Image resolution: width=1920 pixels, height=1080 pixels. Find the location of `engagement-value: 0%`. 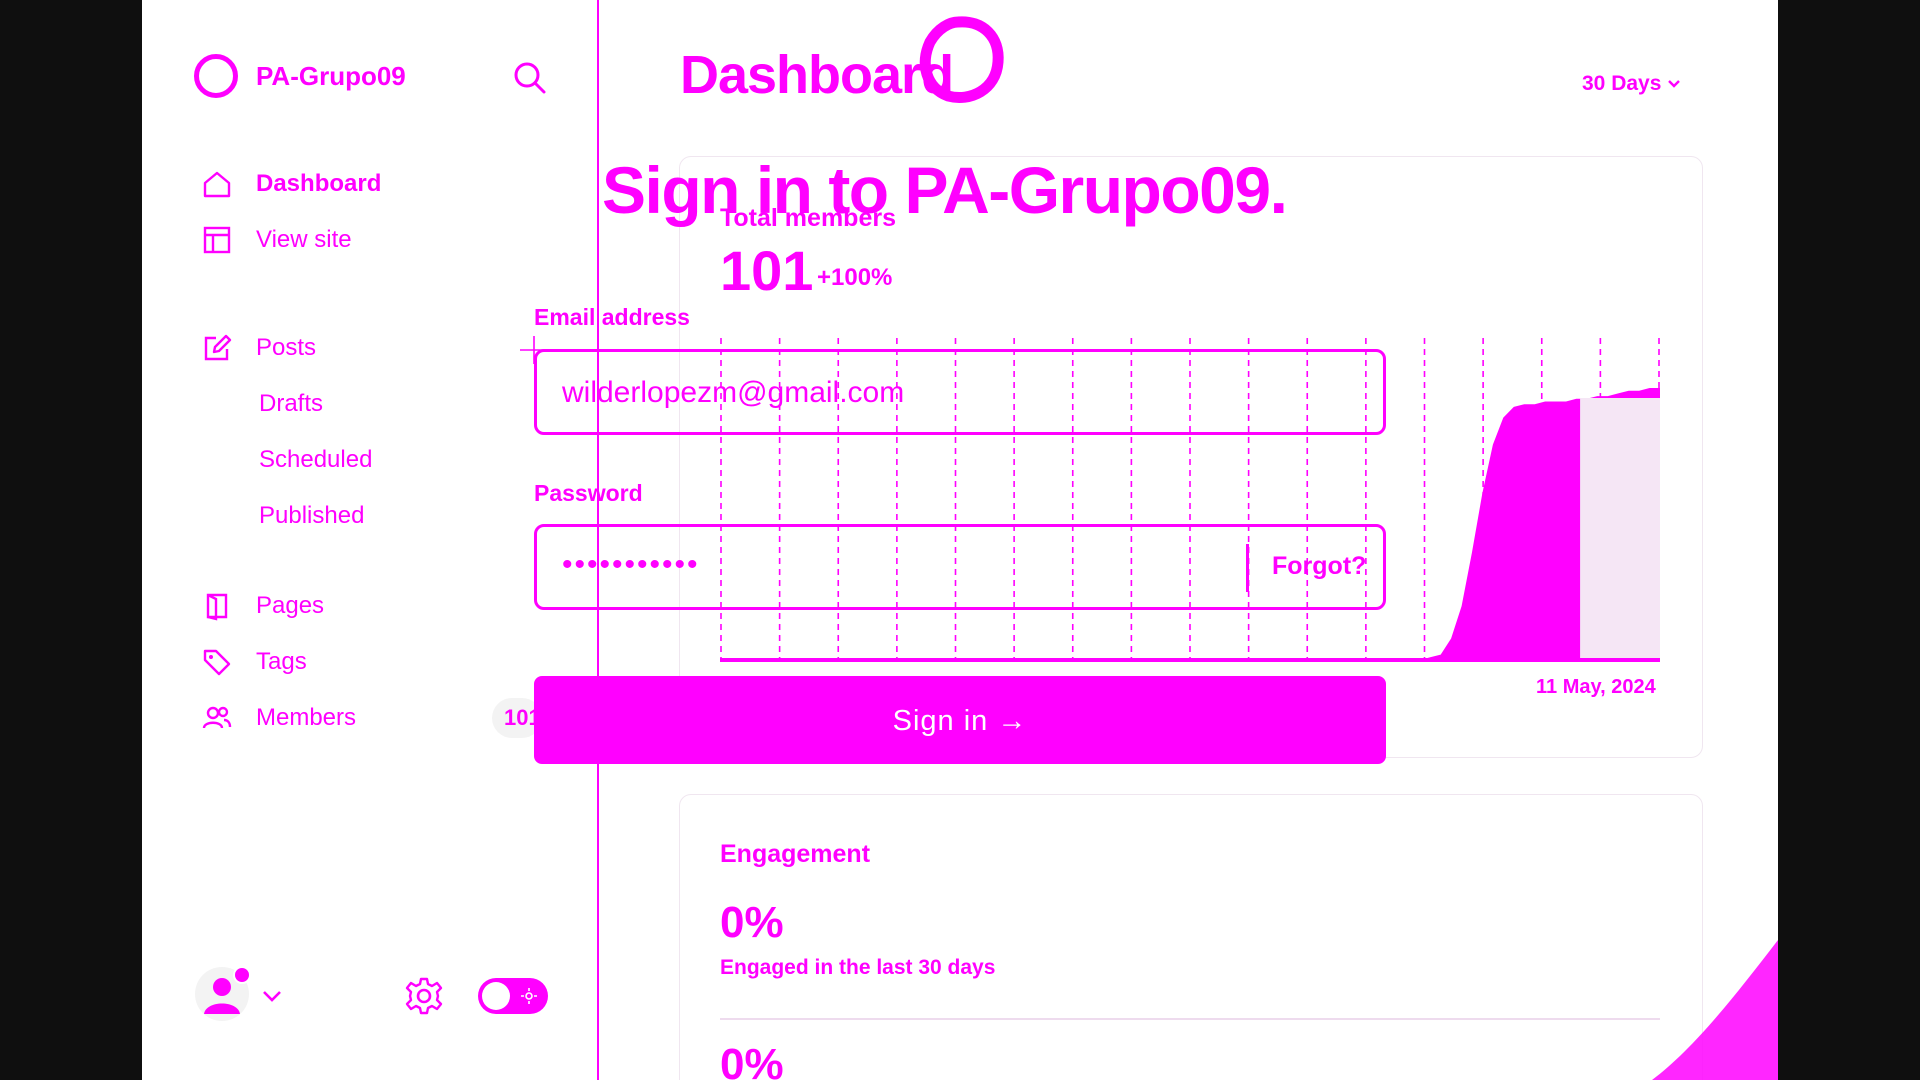

engagement-value: 0% is located at coordinates (752, 922).